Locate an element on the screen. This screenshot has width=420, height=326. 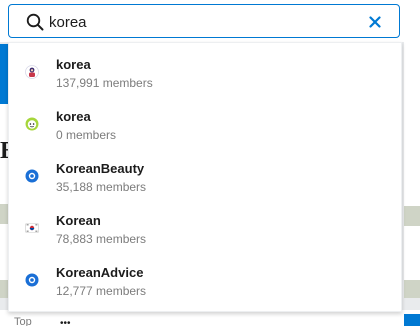
close-icon is located at coordinates (375, 22).